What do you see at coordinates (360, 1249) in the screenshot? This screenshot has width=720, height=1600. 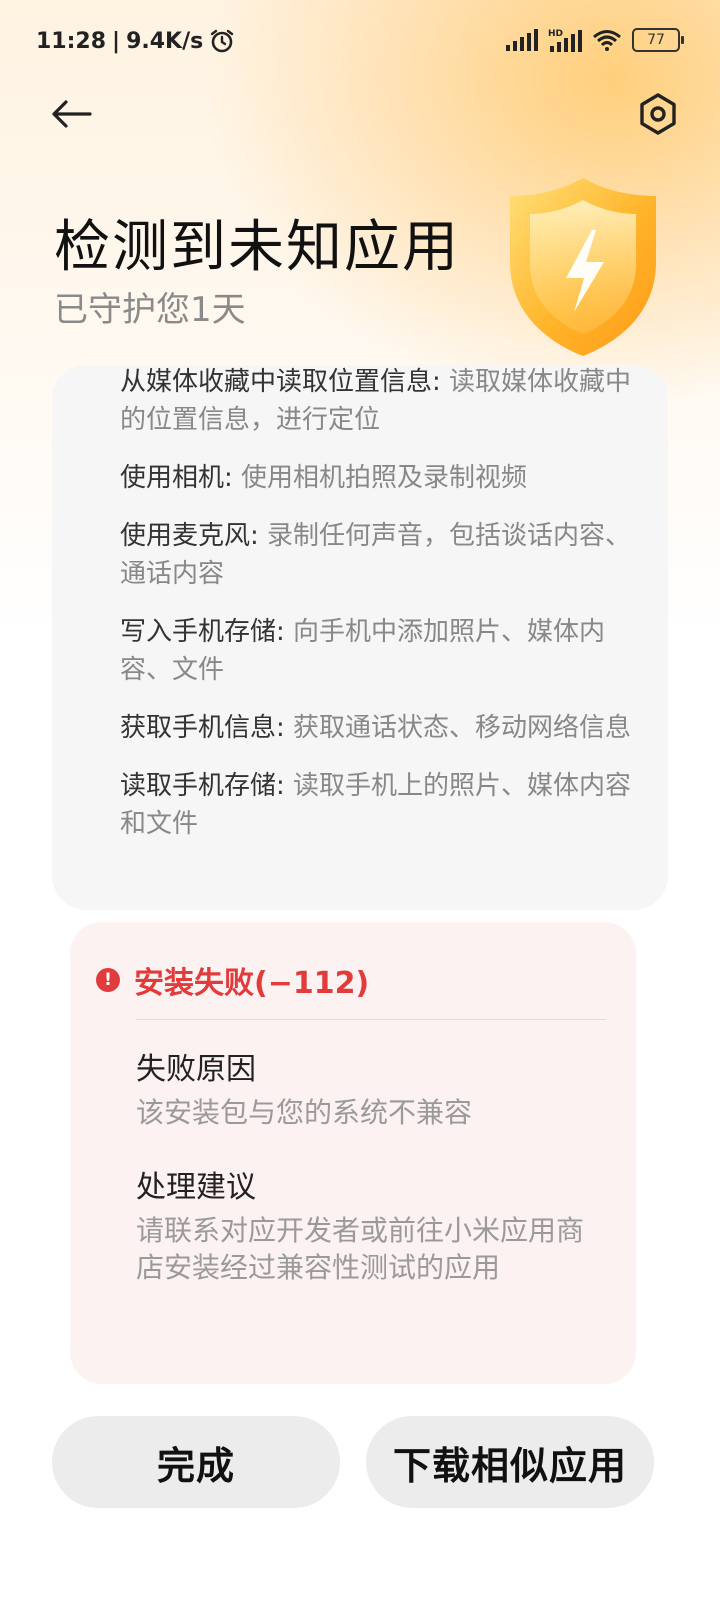 I see `advice-text: 请联系对应开发者或前往小米应用商店安装经过兼容性测试的应用` at bounding box center [360, 1249].